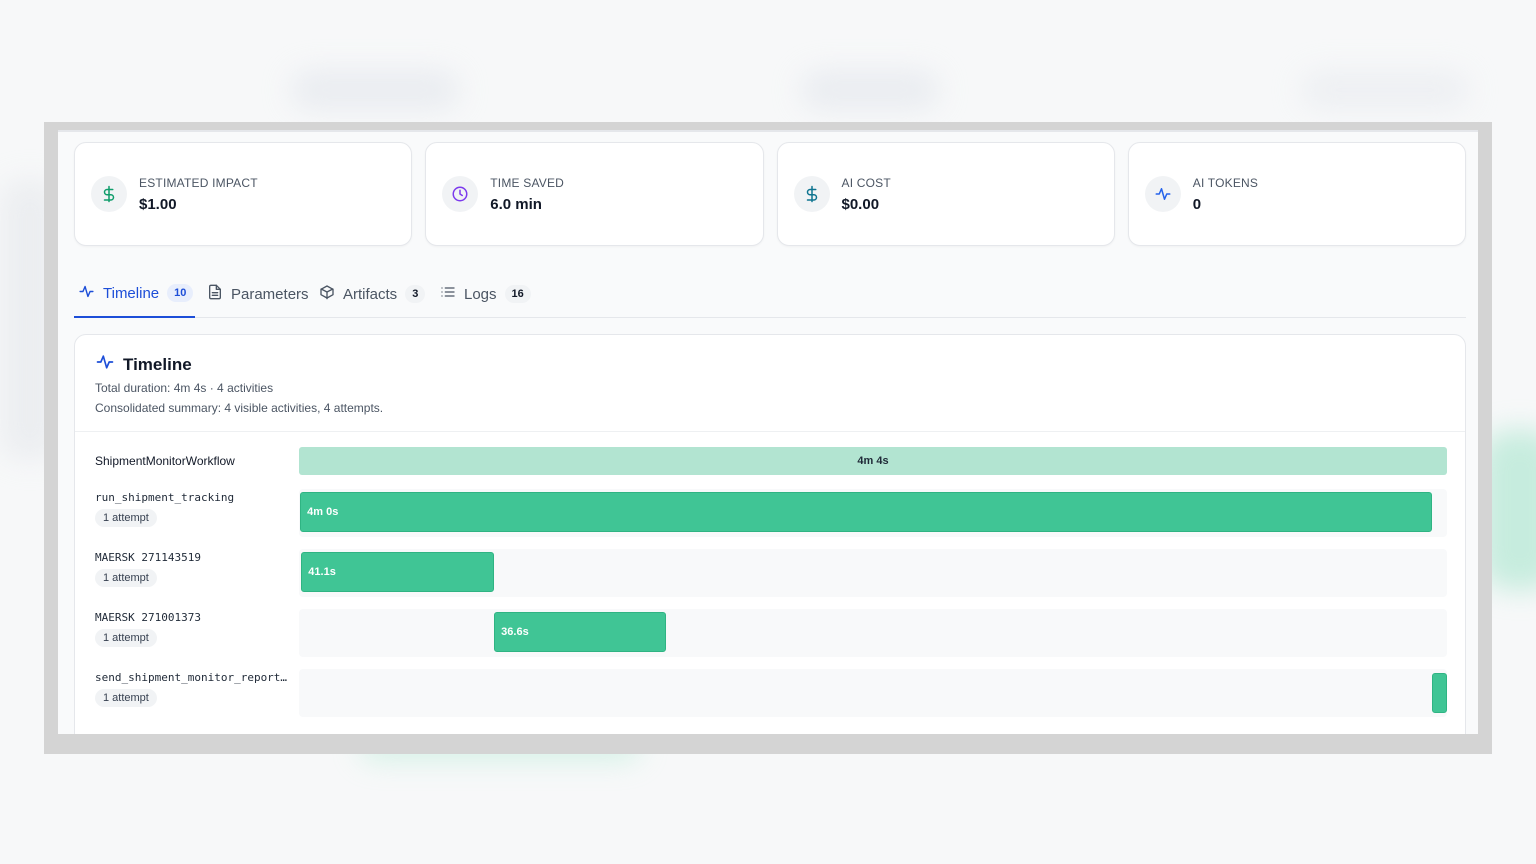 The image size is (1536, 864). What do you see at coordinates (165, 461) in the screenshot?
I see `row-name: ShipmentMonitorWorkflow` at bounding box center [165, 461].